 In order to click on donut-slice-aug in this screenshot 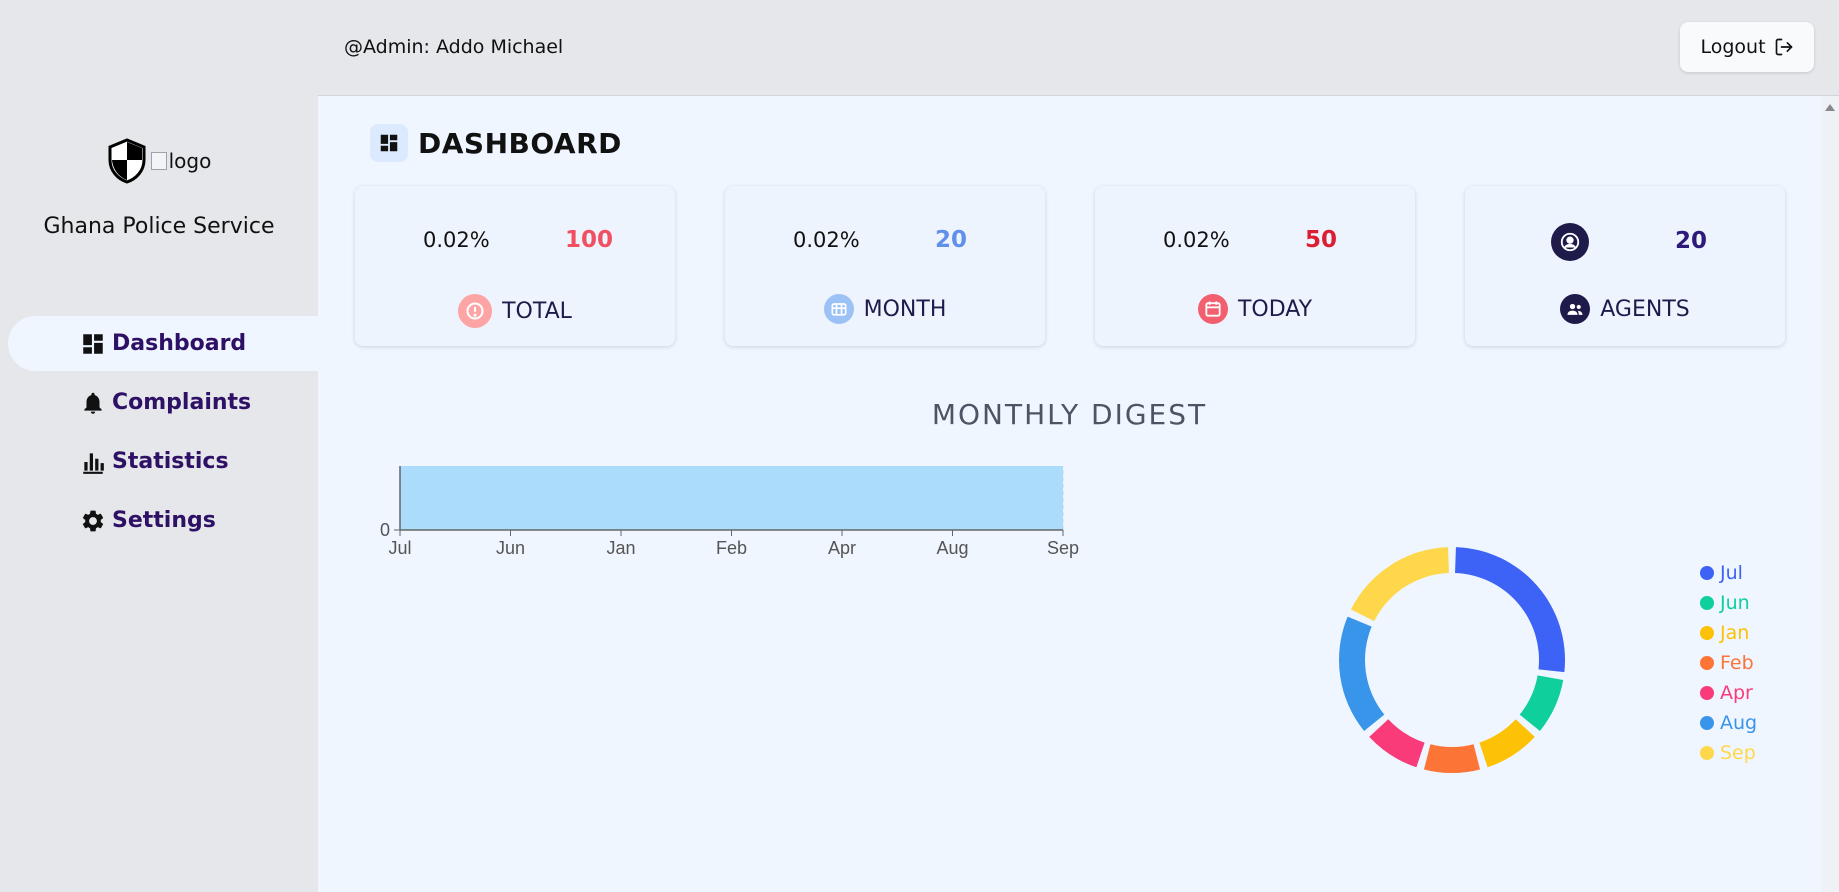, I will do `click(1362, 673)`.